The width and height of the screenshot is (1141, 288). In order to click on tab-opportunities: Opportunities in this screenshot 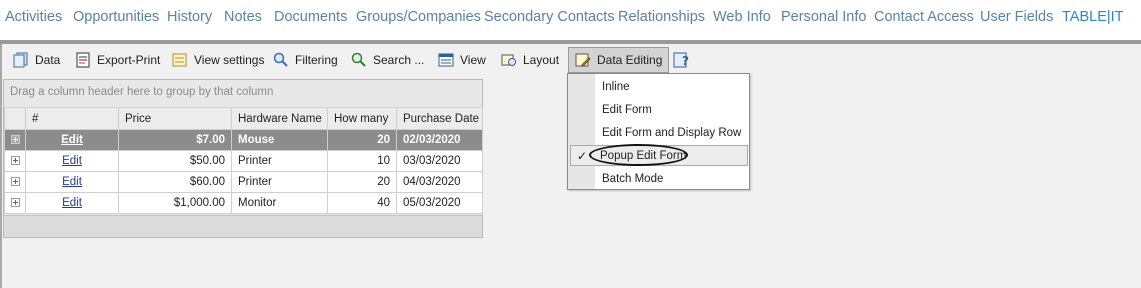, I will do `click(116, 17)`.